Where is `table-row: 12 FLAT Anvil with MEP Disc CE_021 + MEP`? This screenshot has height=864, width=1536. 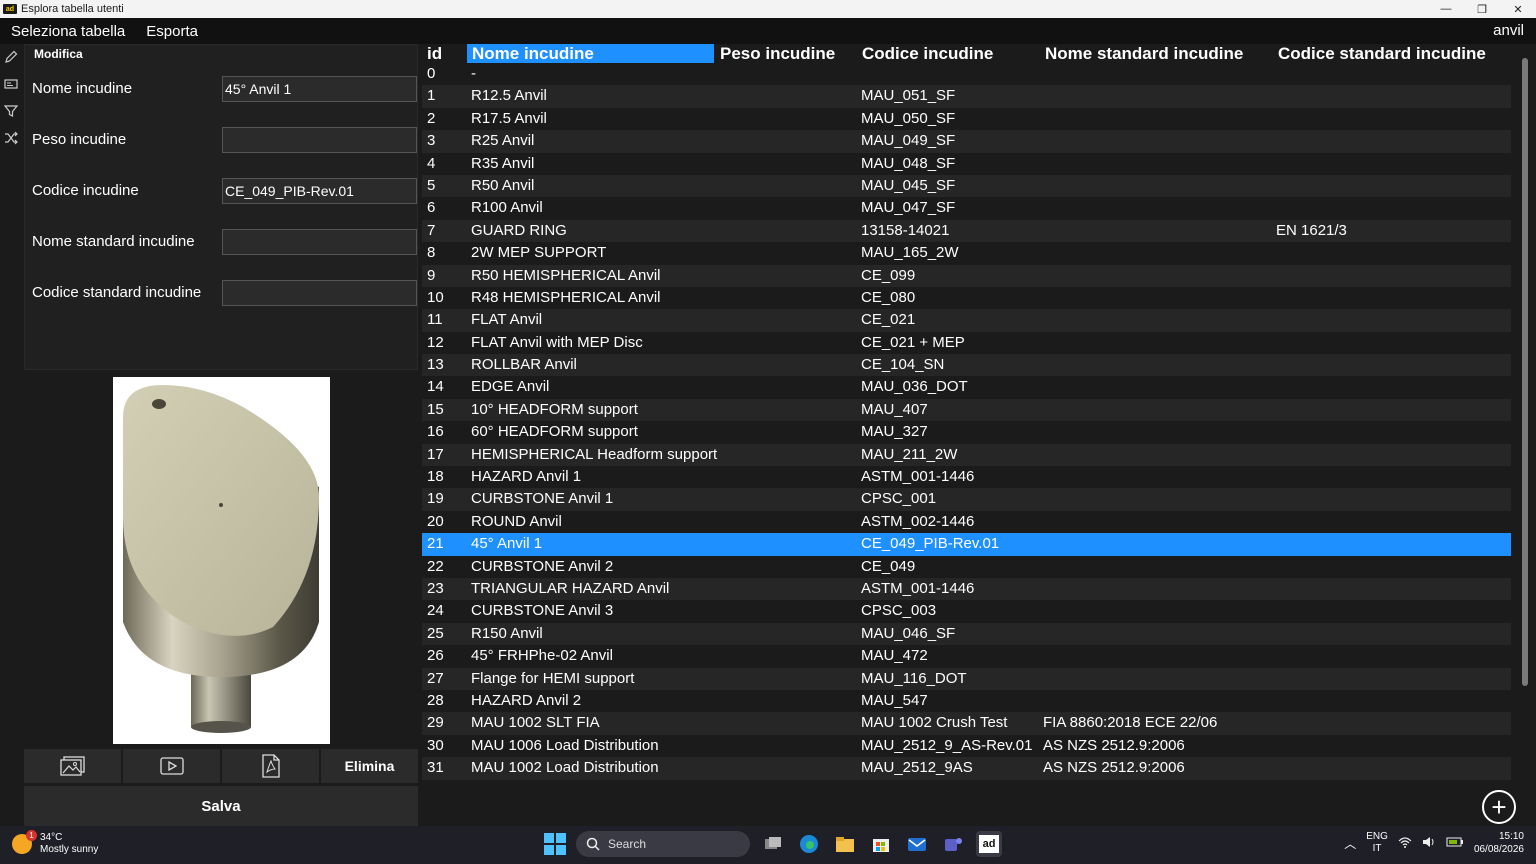
table-row: 12 FLAT Anvil with MEP Disc CE_021 + MEP is located at coordinates (966, 343).